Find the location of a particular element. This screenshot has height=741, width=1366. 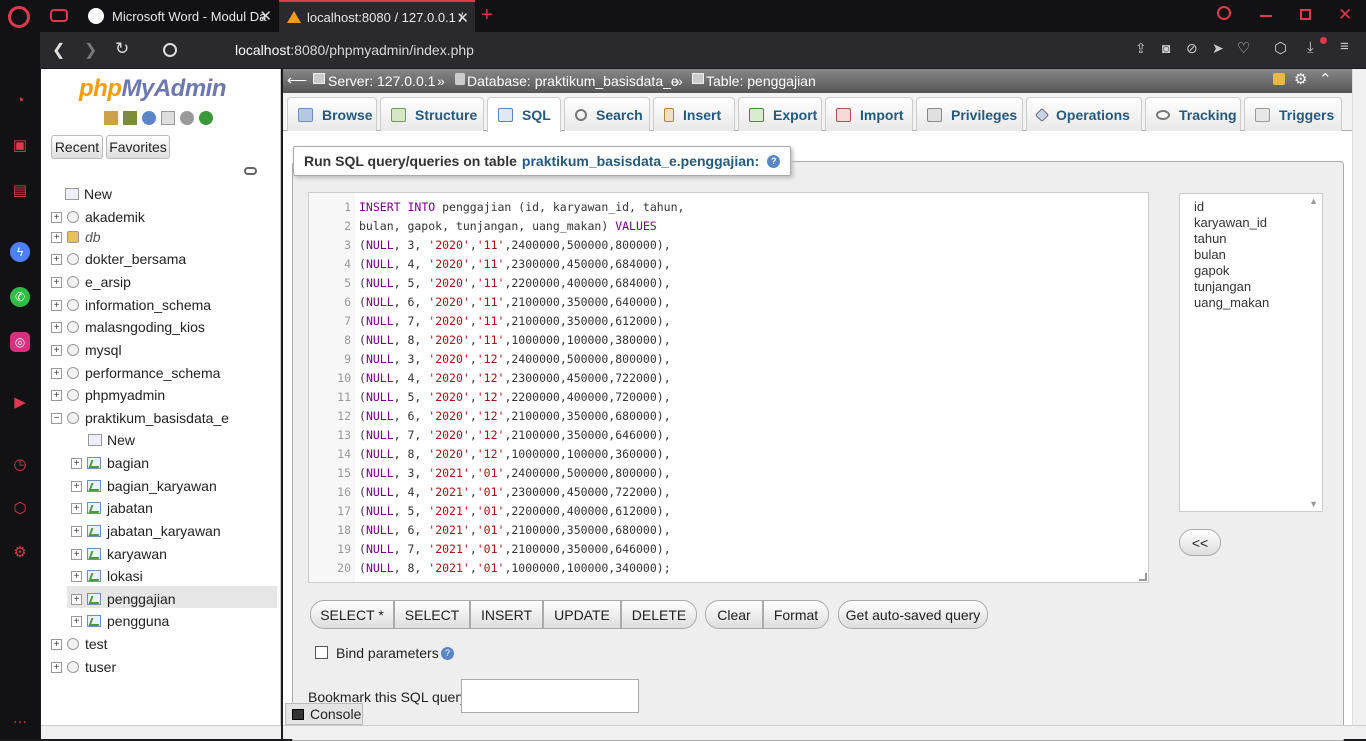

tree-table: + jabatan is located at coordinates (112, 508).